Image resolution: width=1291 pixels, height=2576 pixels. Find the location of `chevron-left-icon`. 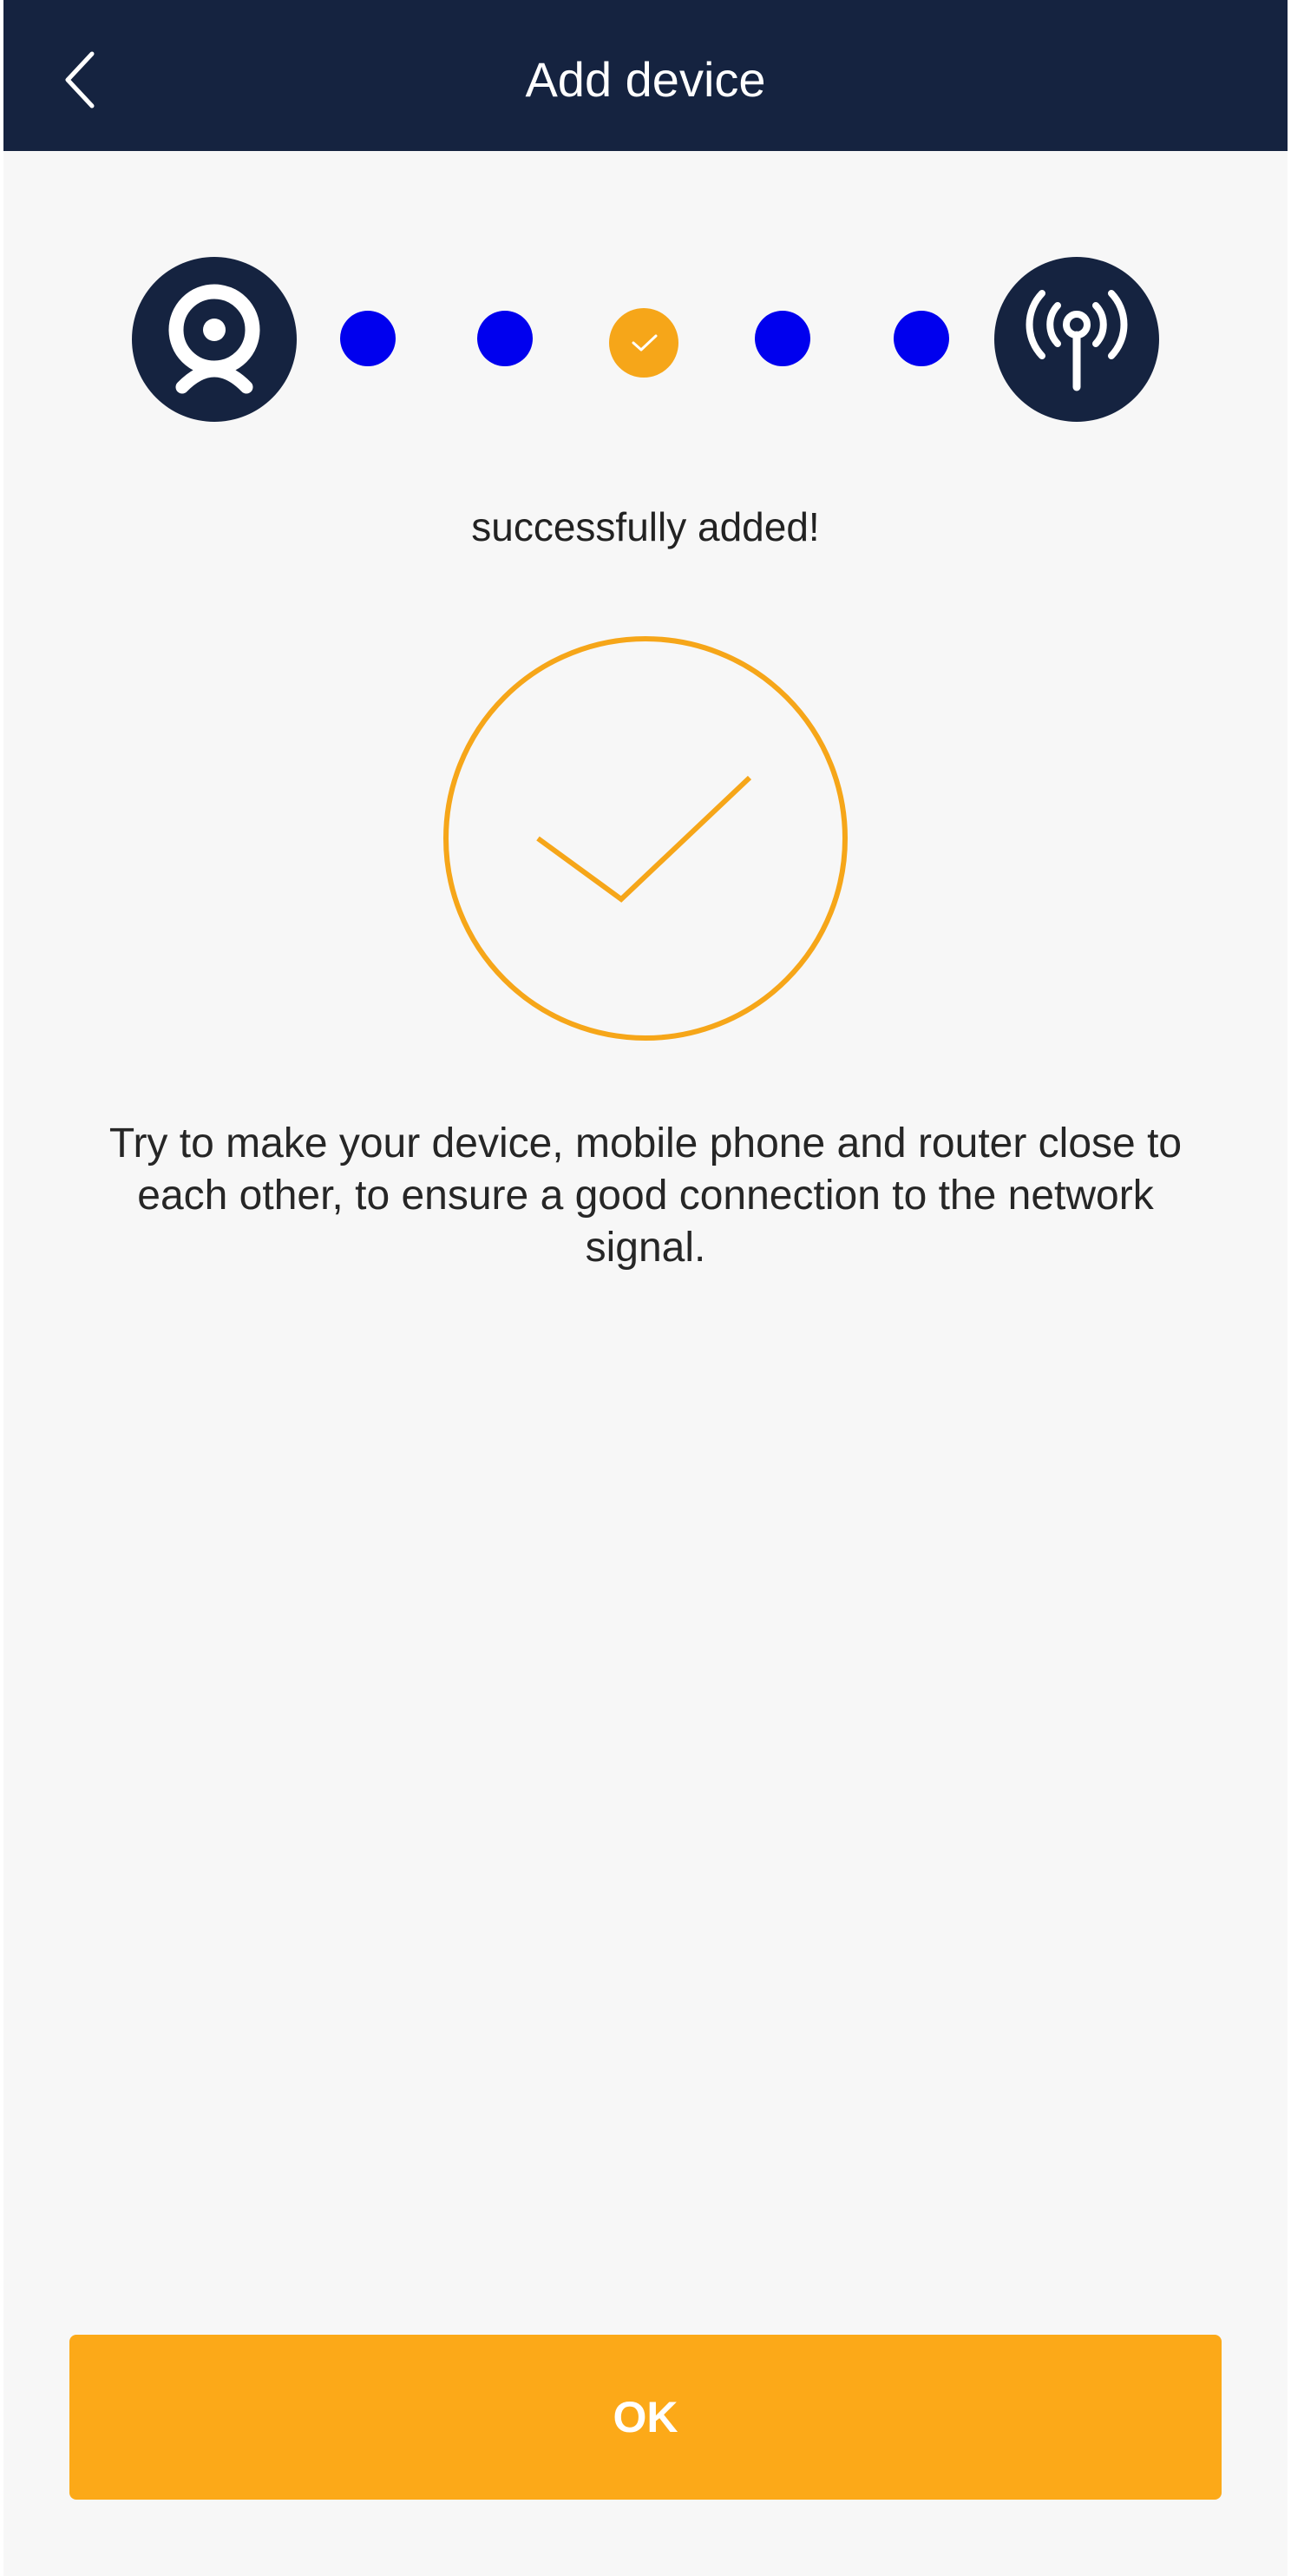

chevron-left-icon is located at coordinates (80, 79).